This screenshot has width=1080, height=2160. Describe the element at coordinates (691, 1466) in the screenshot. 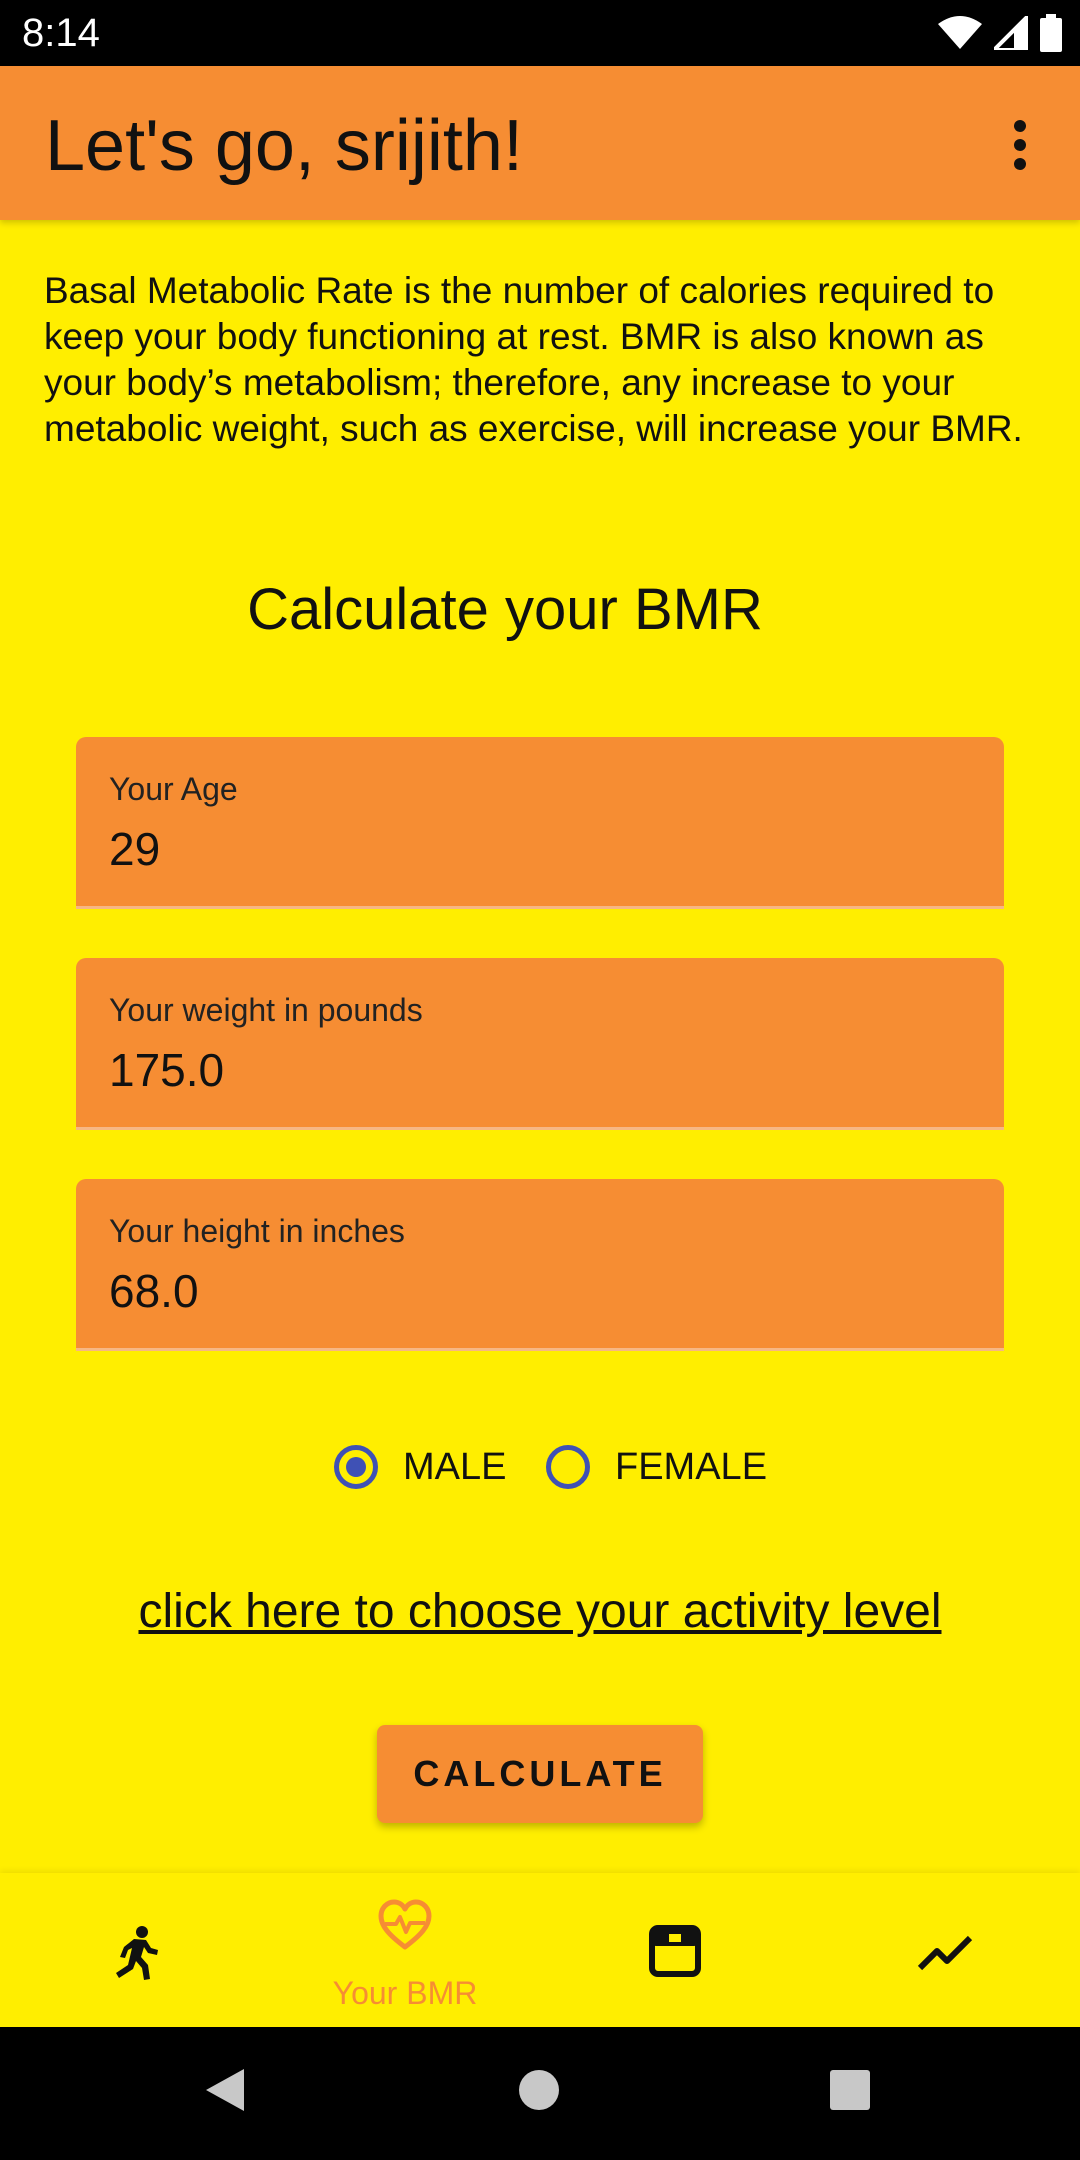

I see `female-label: FEMALE` at that location.